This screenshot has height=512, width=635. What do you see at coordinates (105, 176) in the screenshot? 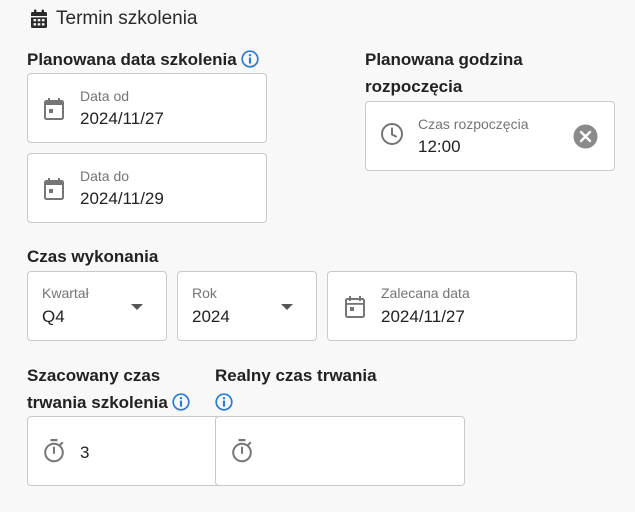
I see `date-to-caption: Data do` at bounding box center [105, 176].